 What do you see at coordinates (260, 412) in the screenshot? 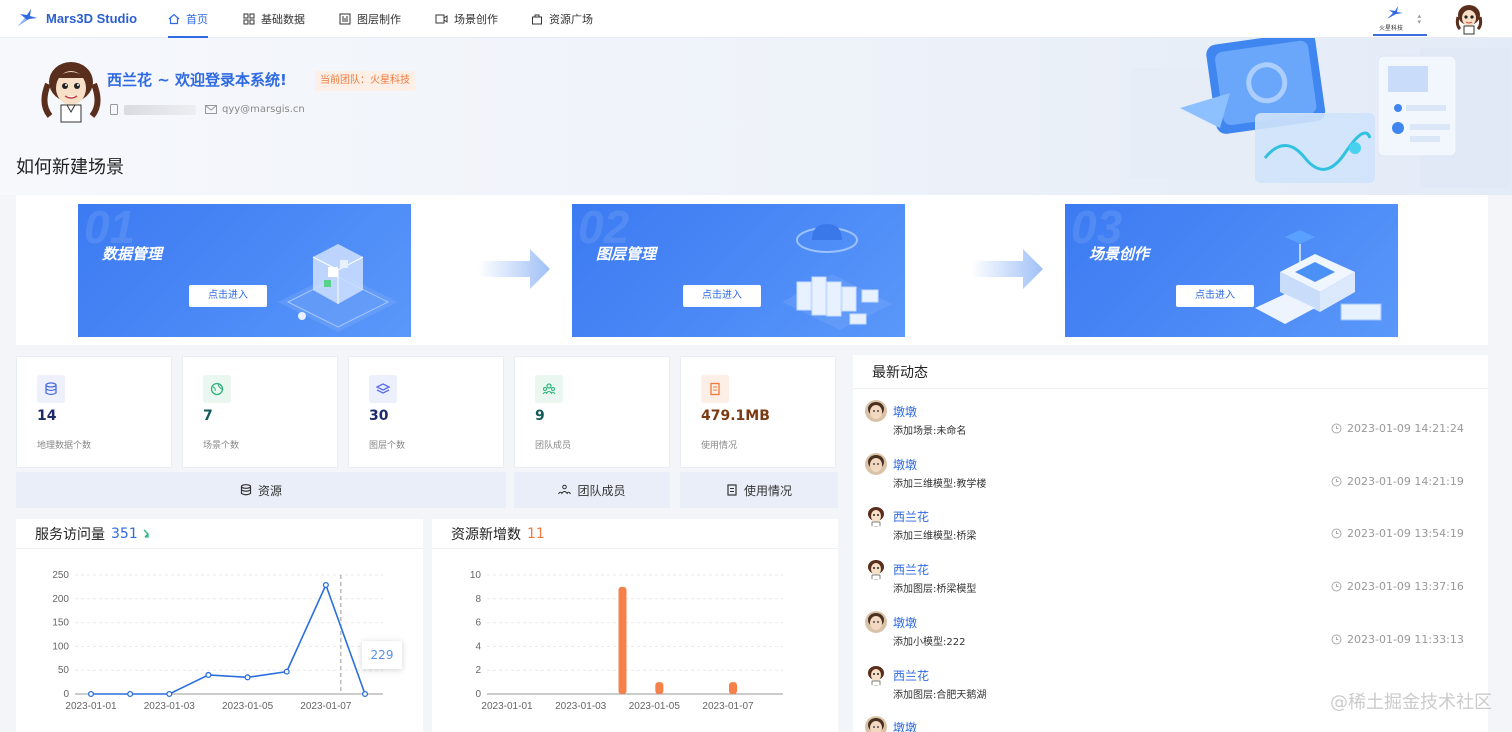
I see `stat-card-scenes: 7 场景个数` at bounding box center [260, 412].